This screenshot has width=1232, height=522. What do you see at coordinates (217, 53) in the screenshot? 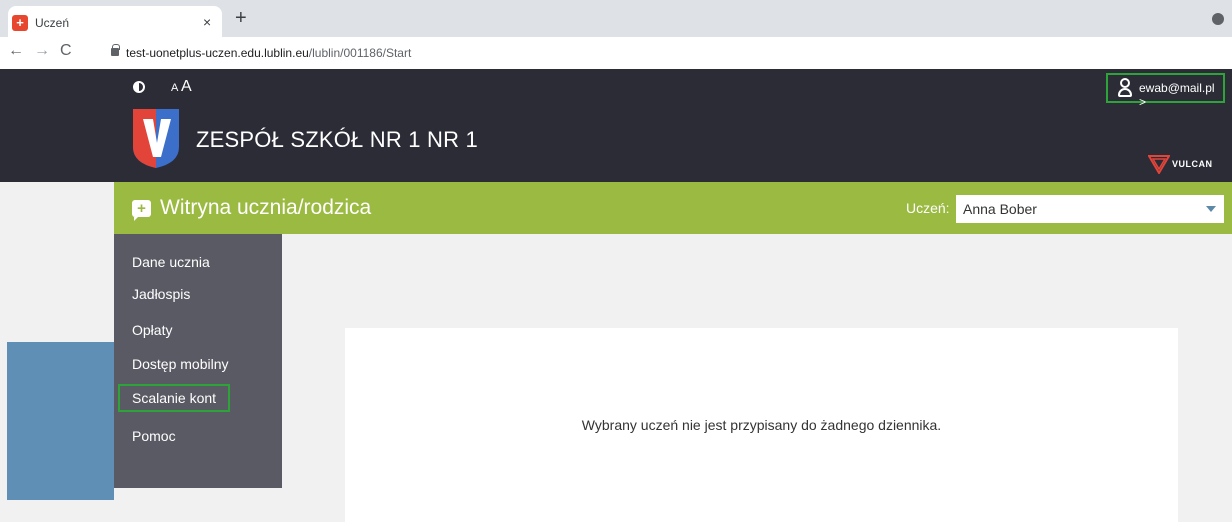
I see `url-host: test-uonetplus-uczen.edu.lublin.eu` at bounding box center [217, 53].